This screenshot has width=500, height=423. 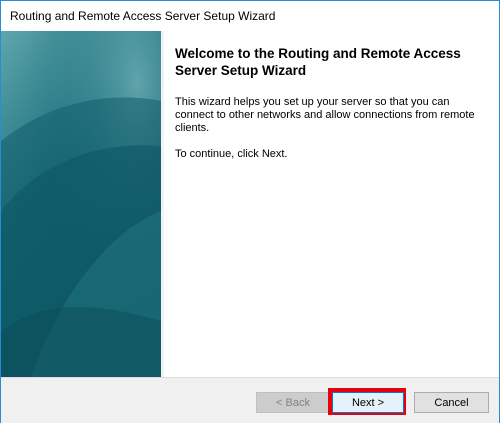 What do you see at coordinates (293, 402) in the screenshot?
I see `back-button: < Back` at bounding box center [293, 402].